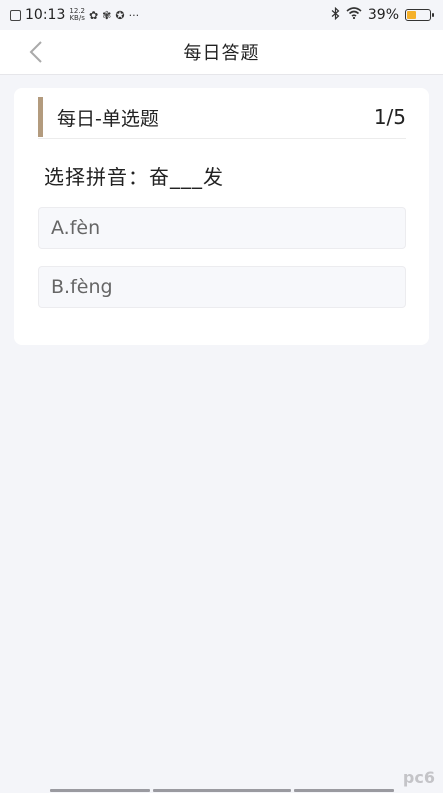  I want to click on bluetooth-icon, so click(335, 15).